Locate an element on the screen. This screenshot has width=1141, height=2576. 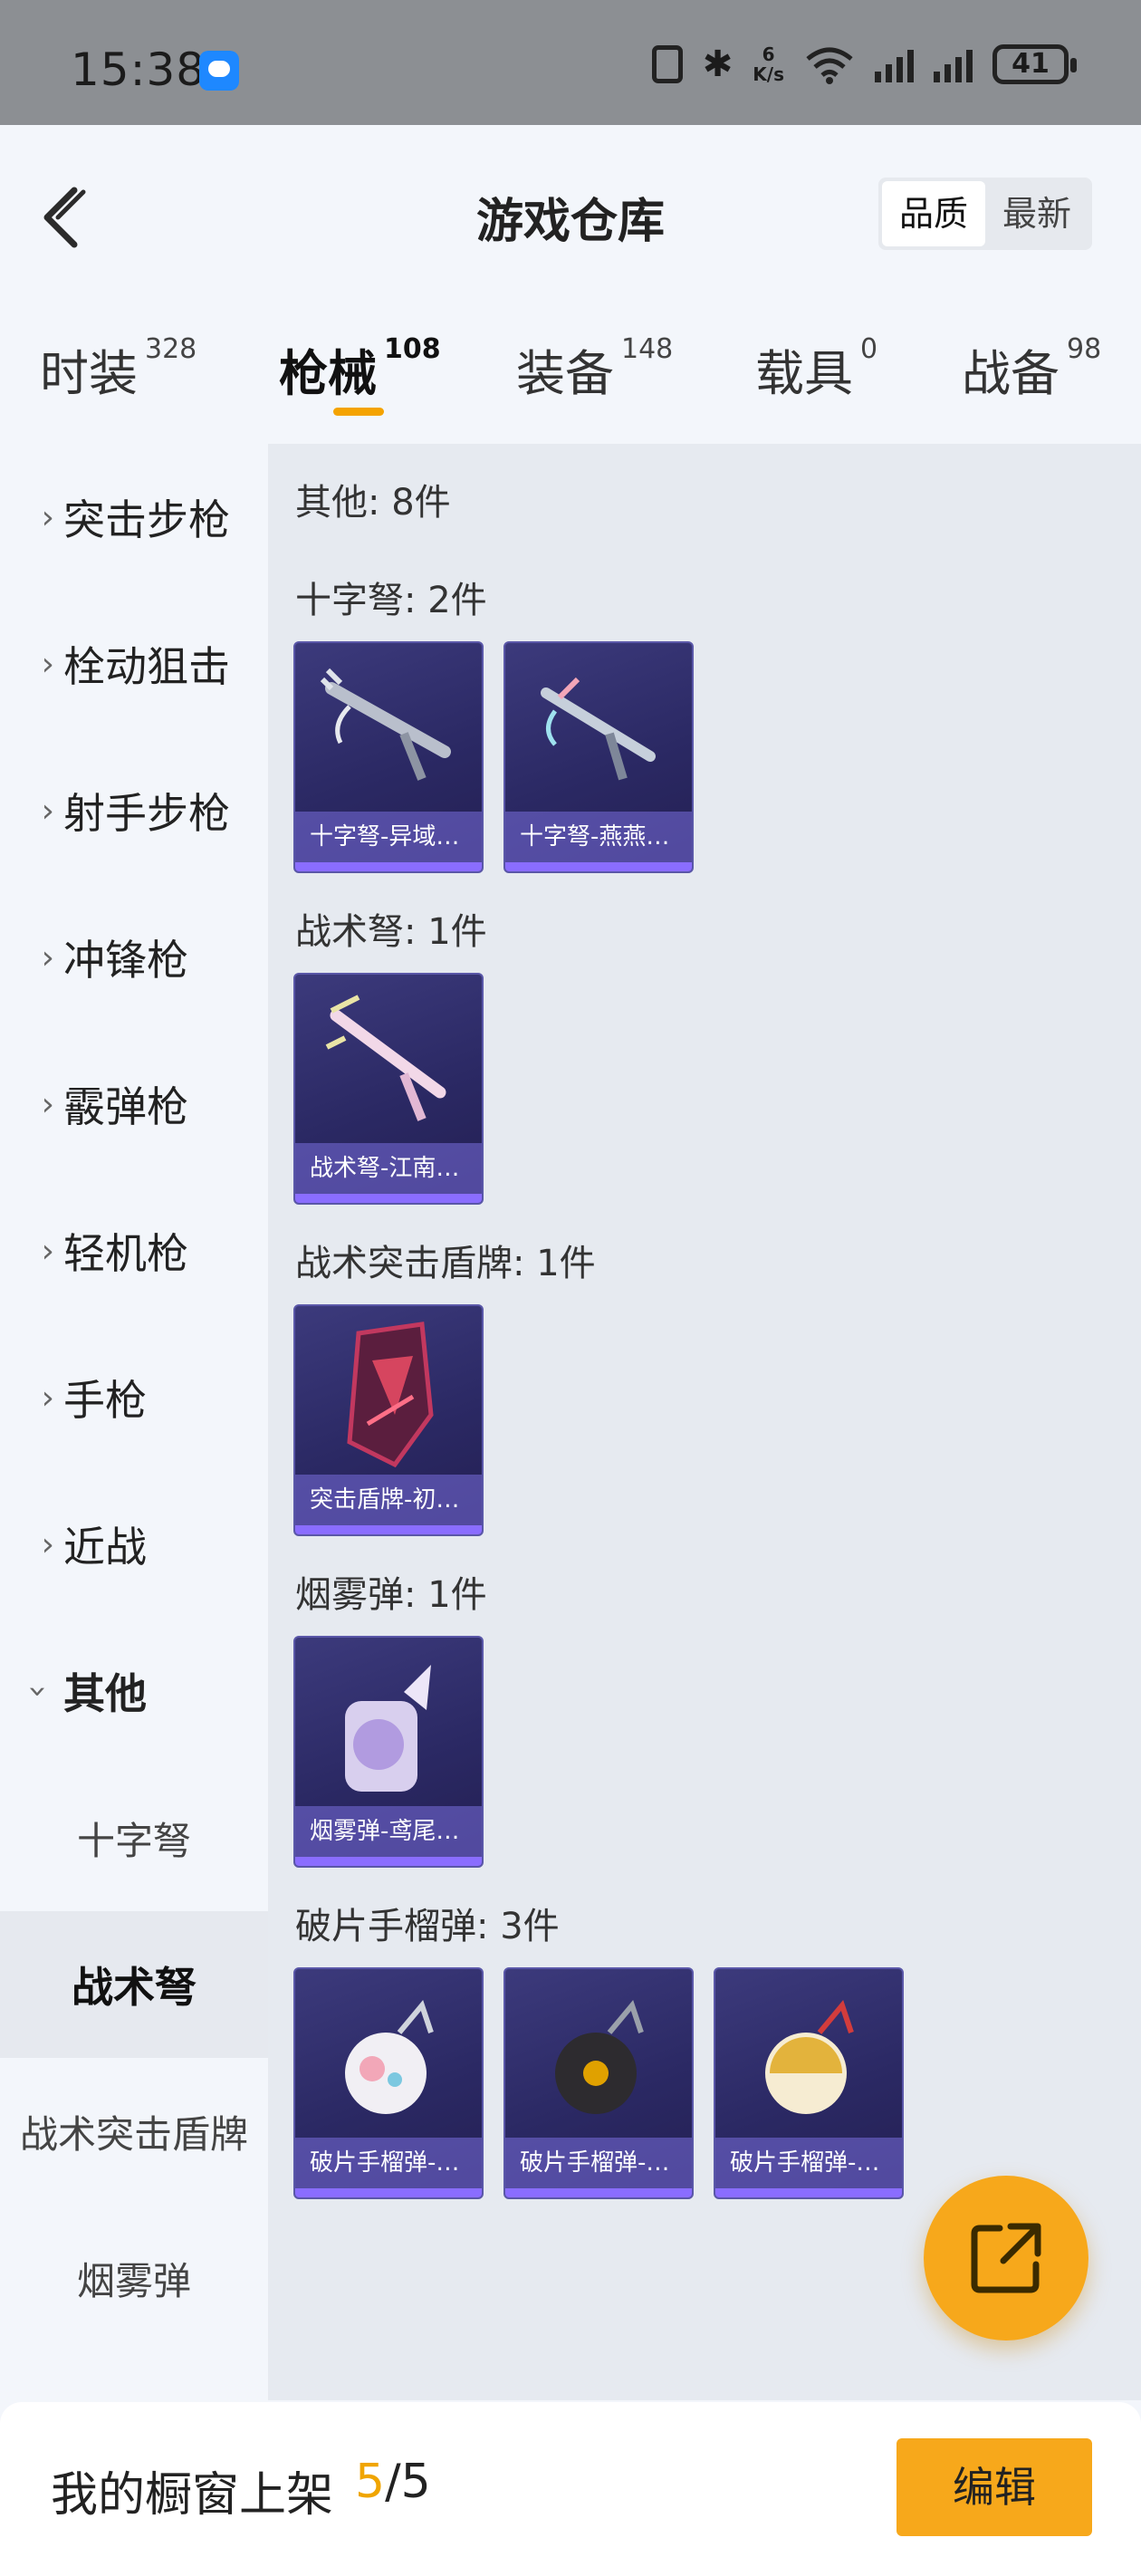
edit-button: 编辑 is located at coordinates (994, 2487).